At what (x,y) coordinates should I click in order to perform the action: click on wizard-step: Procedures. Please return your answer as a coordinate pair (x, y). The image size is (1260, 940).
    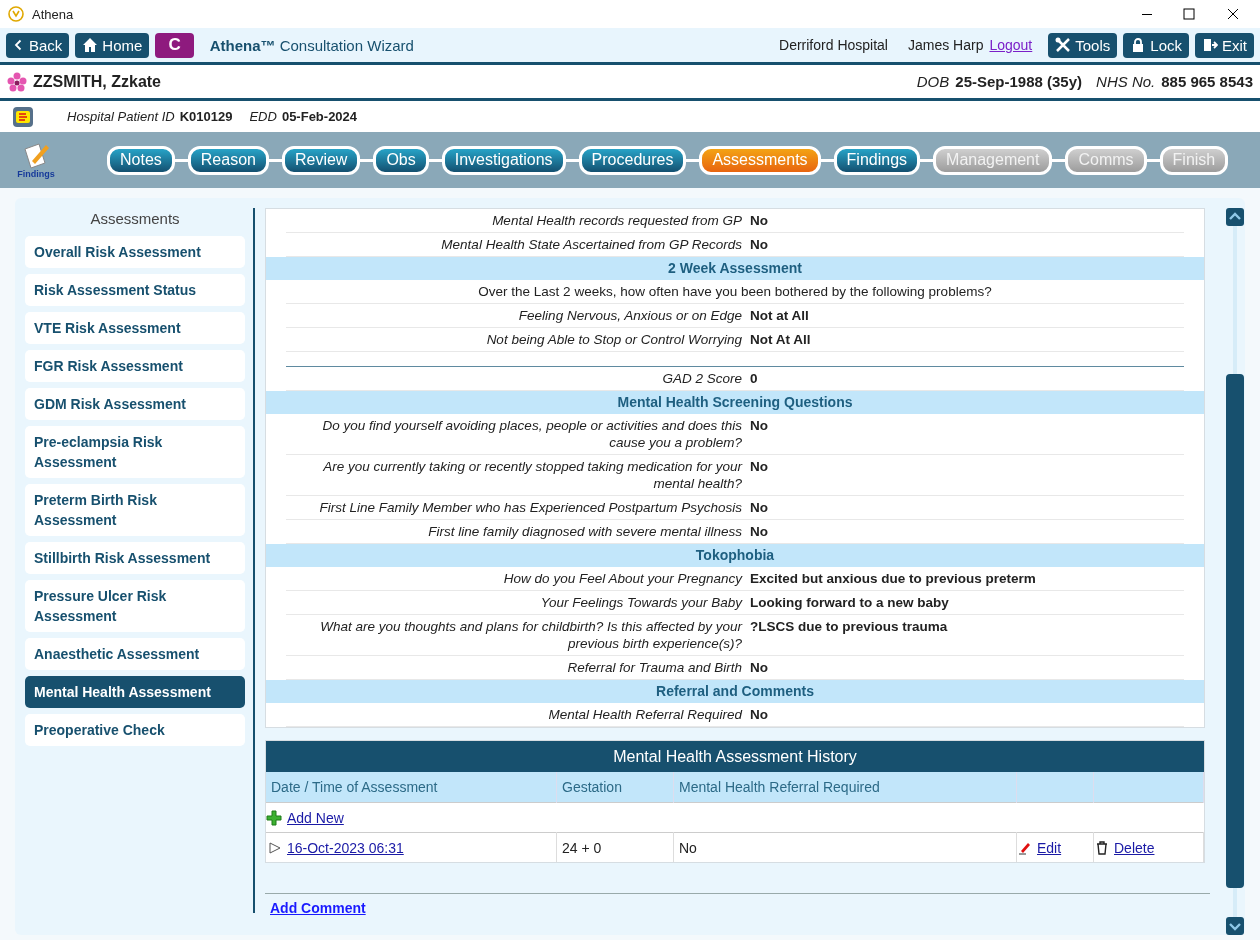
    Looking at the image, I should click on (632, 160).